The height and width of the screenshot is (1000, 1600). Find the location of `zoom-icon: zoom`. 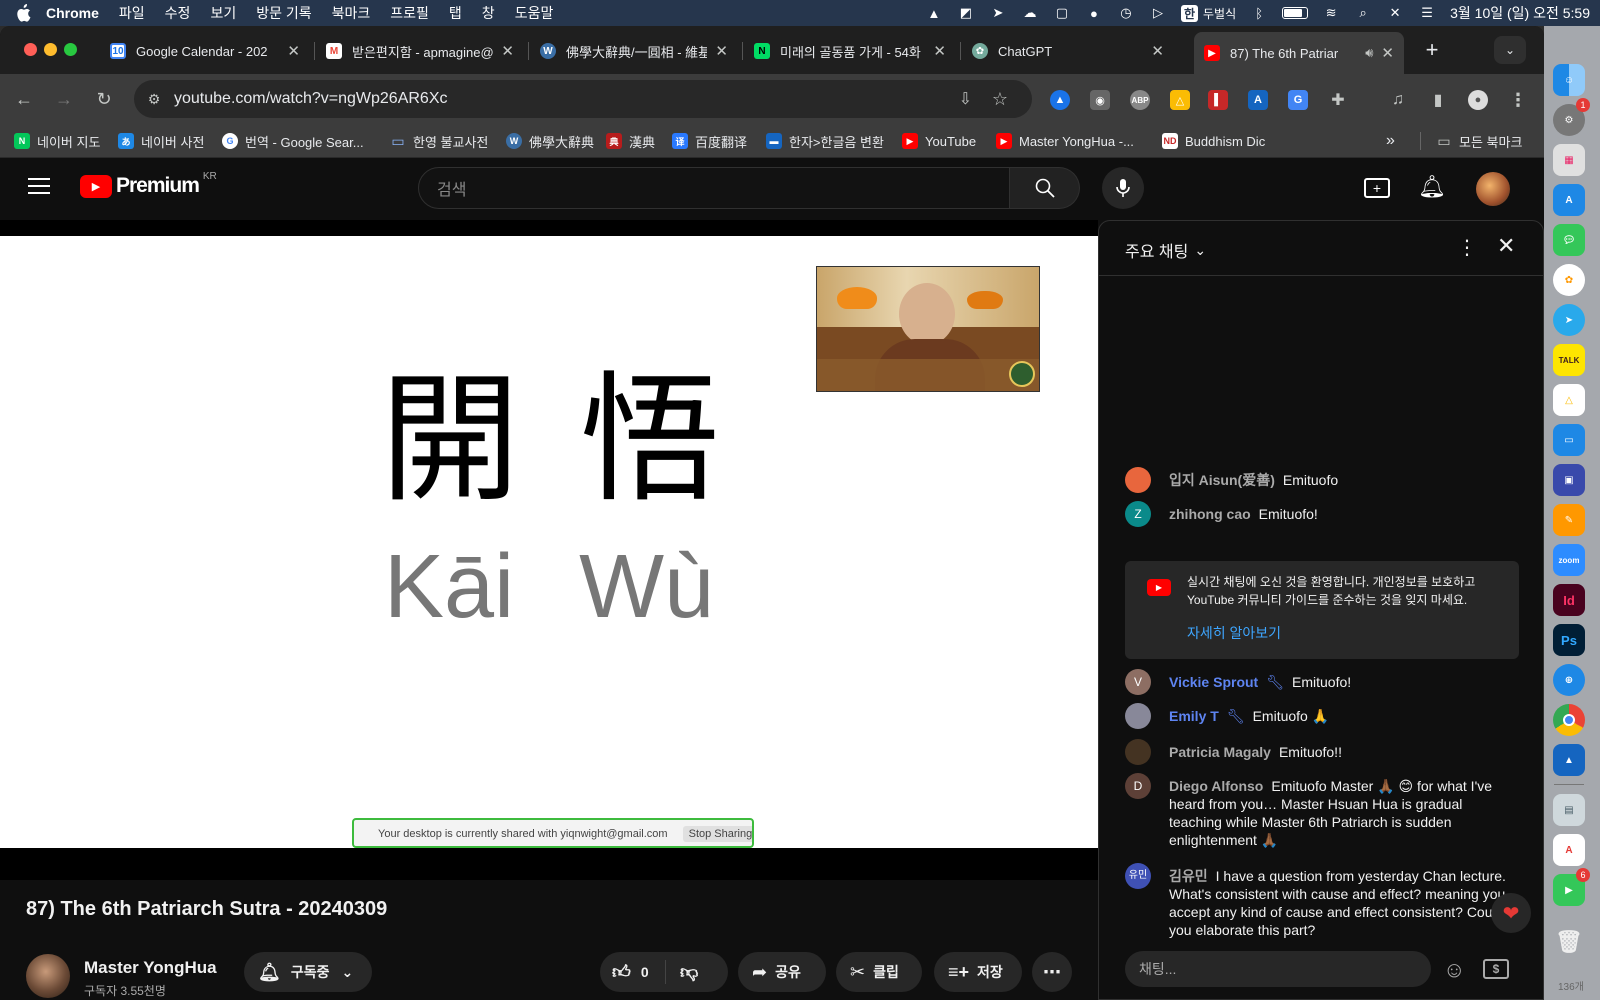

zoom-icon: zoom is located at coordinates (1569, 560).